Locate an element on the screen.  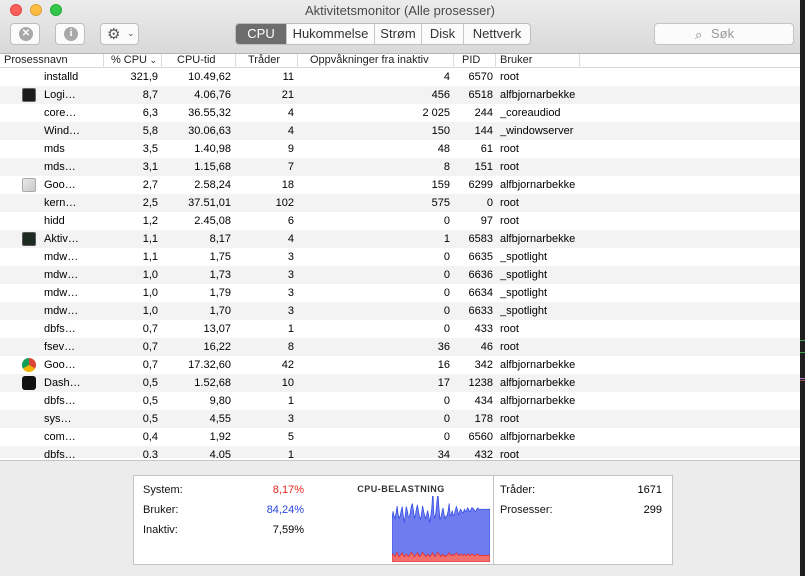
table-row: Goo… 0,7 17.32,60 42 16 342 alfbjornarbekke is located at coordinates (400, 365).